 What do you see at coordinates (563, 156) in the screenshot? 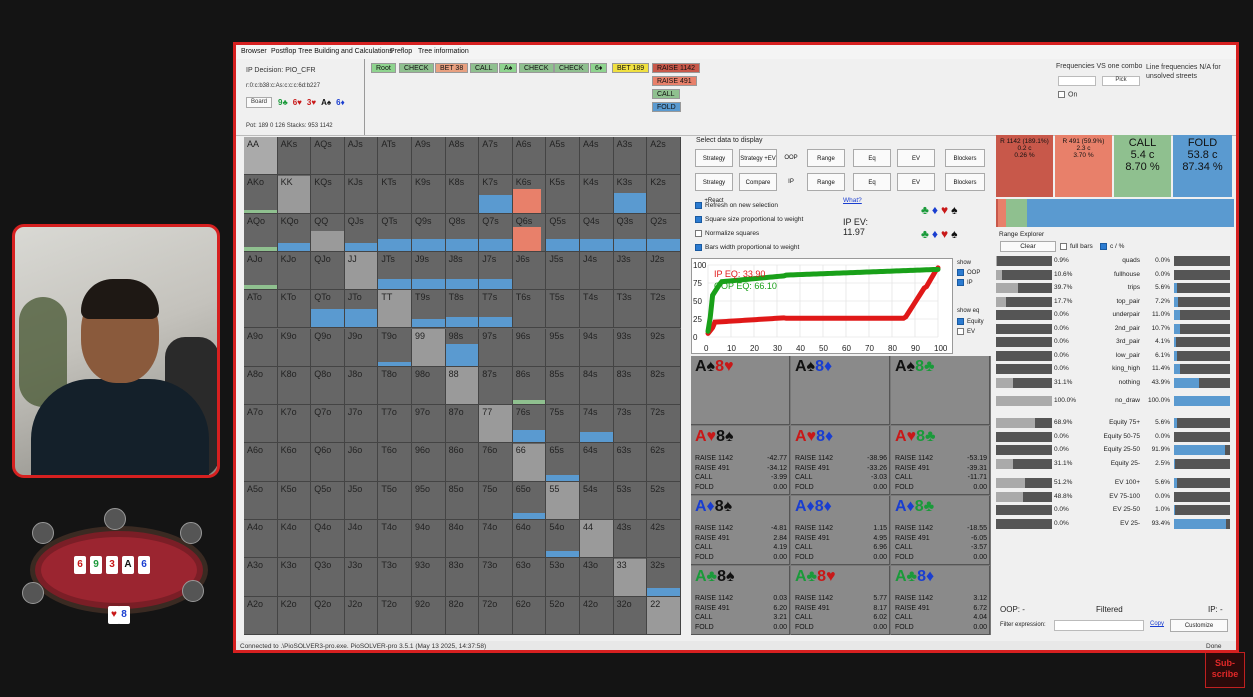
I see `range-cell: A5s` at bounding box center [563, 156].